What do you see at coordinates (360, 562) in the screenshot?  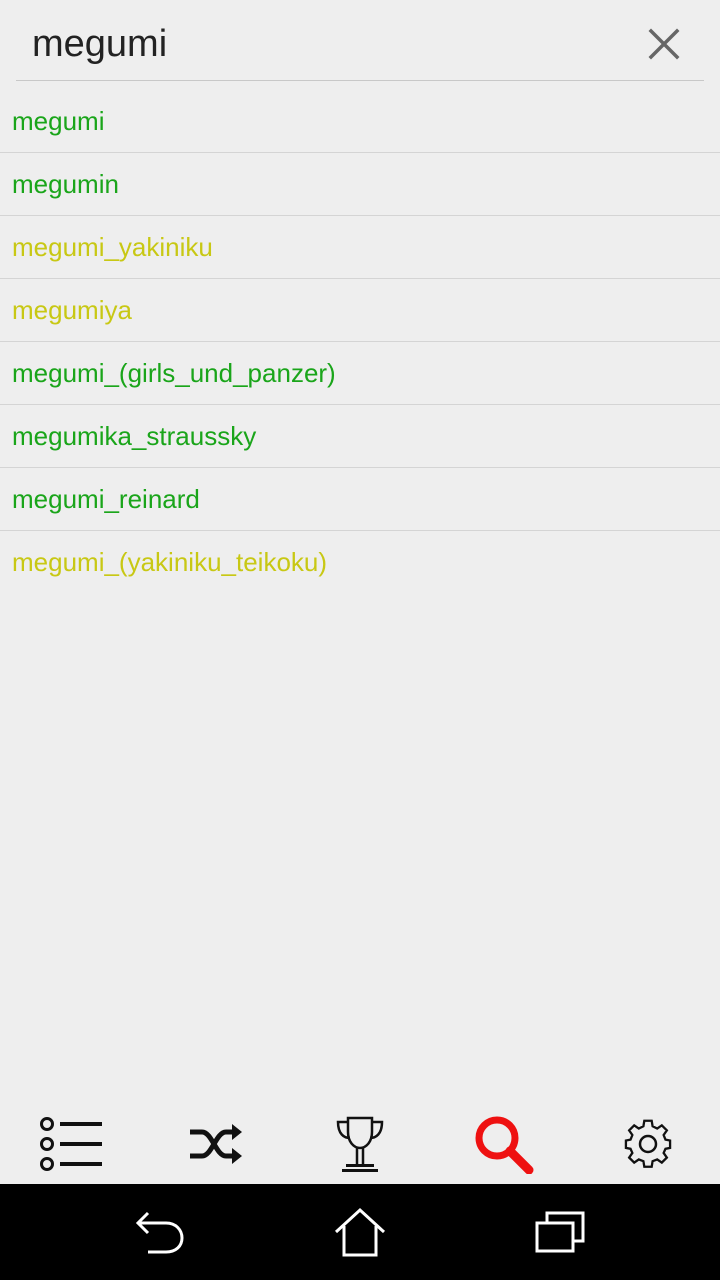 I see `suggestion-item: megumi_(yakiniku_teikoku)` at bounding box center [360, 562].